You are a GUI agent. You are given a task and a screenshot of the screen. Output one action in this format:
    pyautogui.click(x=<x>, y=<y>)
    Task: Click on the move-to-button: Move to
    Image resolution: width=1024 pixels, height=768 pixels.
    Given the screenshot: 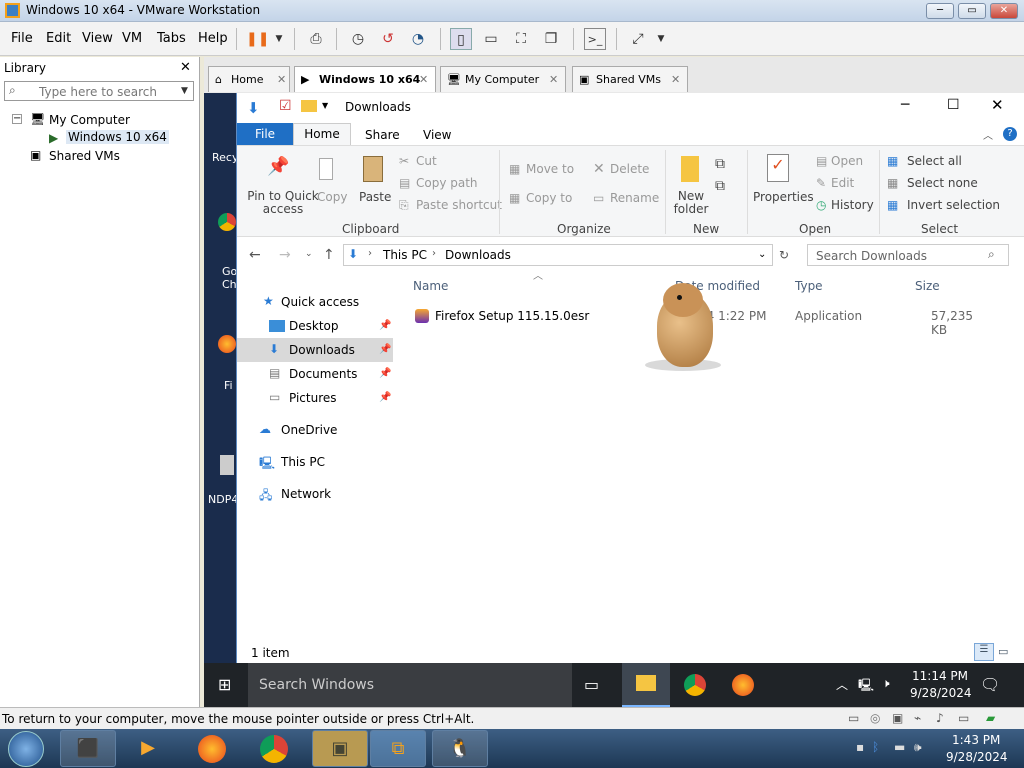 What is the action you would take?
    pyautogui.click(x=550, y=169)
    